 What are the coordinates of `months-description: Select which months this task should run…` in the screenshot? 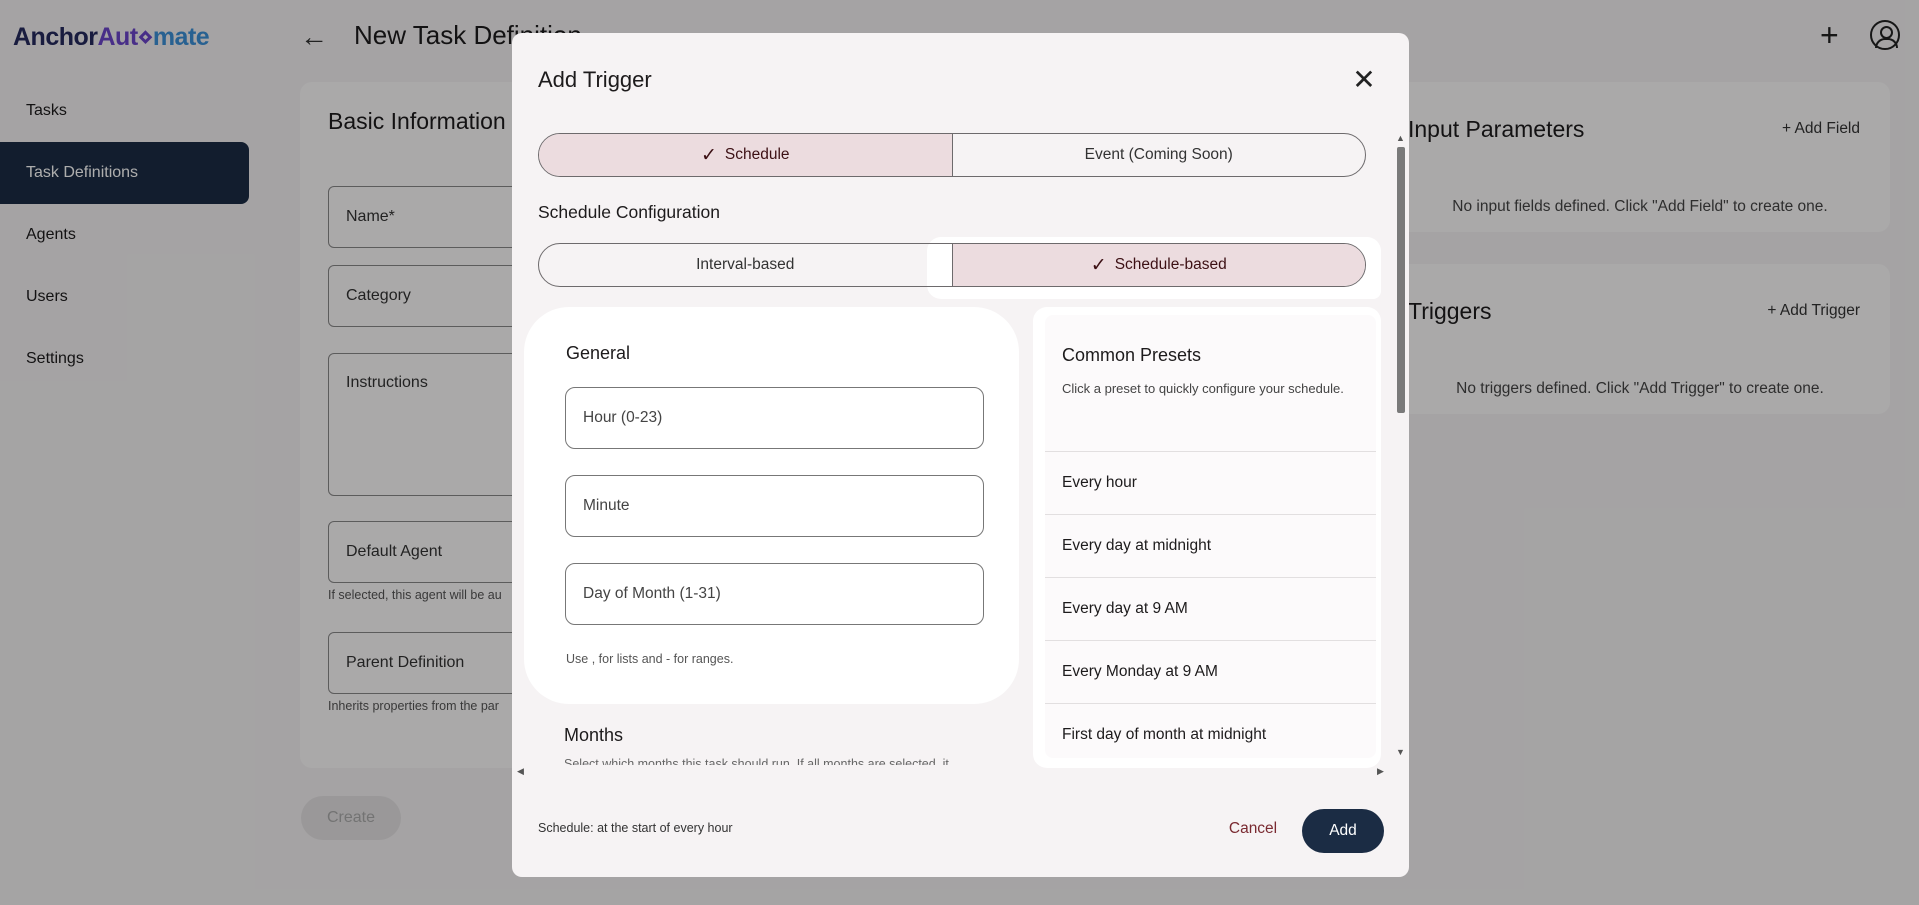 It's located at (756, 761).